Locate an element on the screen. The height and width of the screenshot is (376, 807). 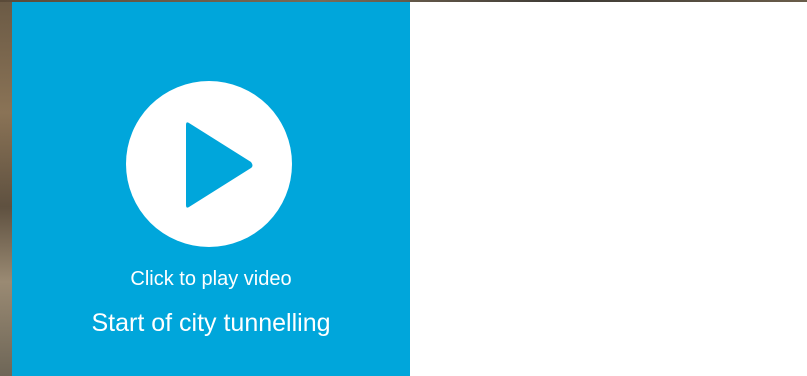
play-button is located at coordinates (209, 164).